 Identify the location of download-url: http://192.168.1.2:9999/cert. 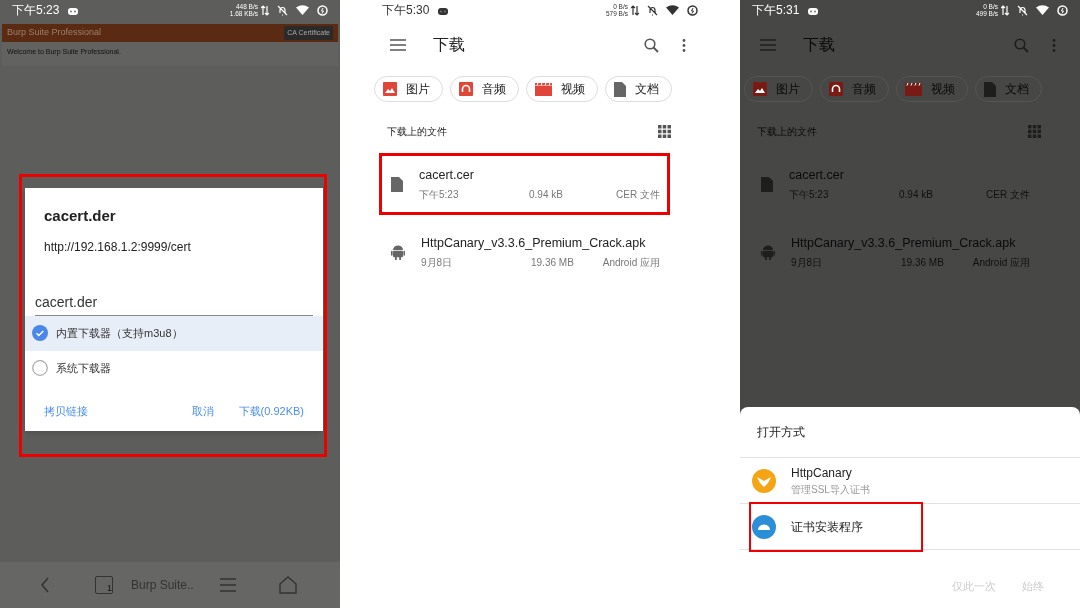
(118, 247).